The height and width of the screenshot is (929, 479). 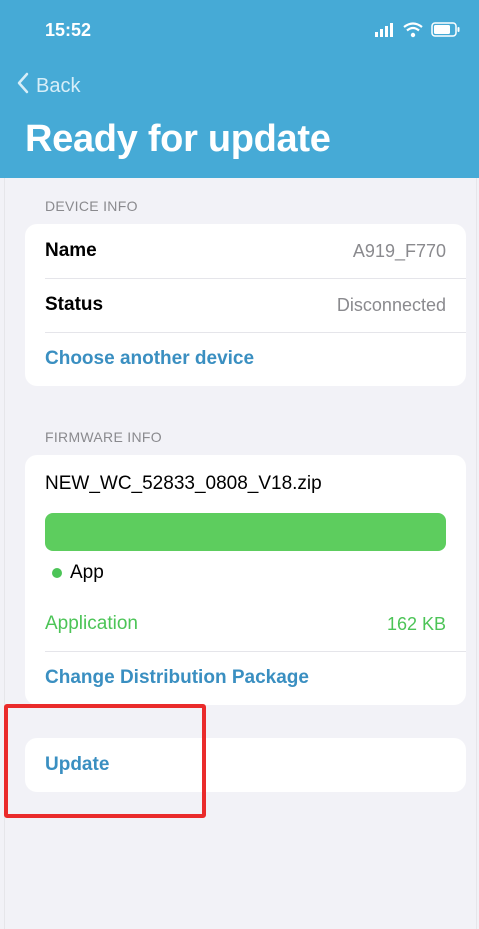 What do you see at coordinates (23, 86) in the screenshot?
I see `chevron-left-icon` at bounding box center [23, 86].